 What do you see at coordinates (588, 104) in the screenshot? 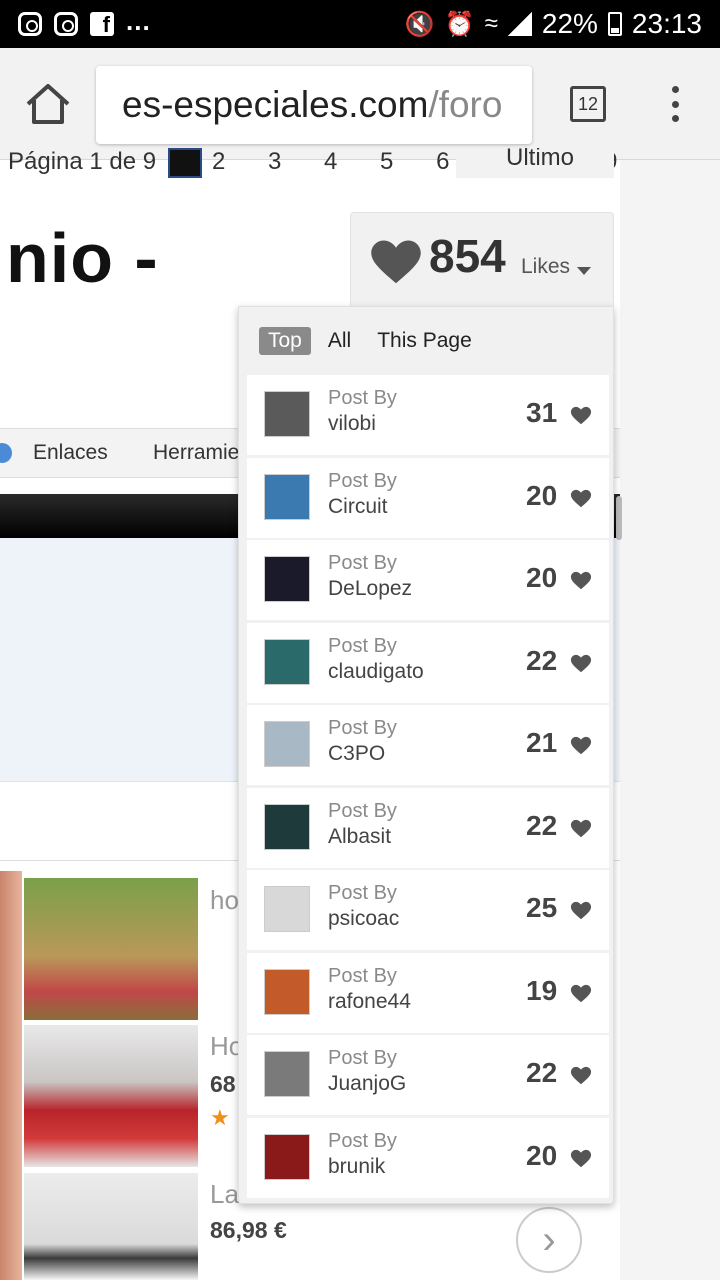
I see `tab-switcher-button: 12` at bounding box center [588, 104].